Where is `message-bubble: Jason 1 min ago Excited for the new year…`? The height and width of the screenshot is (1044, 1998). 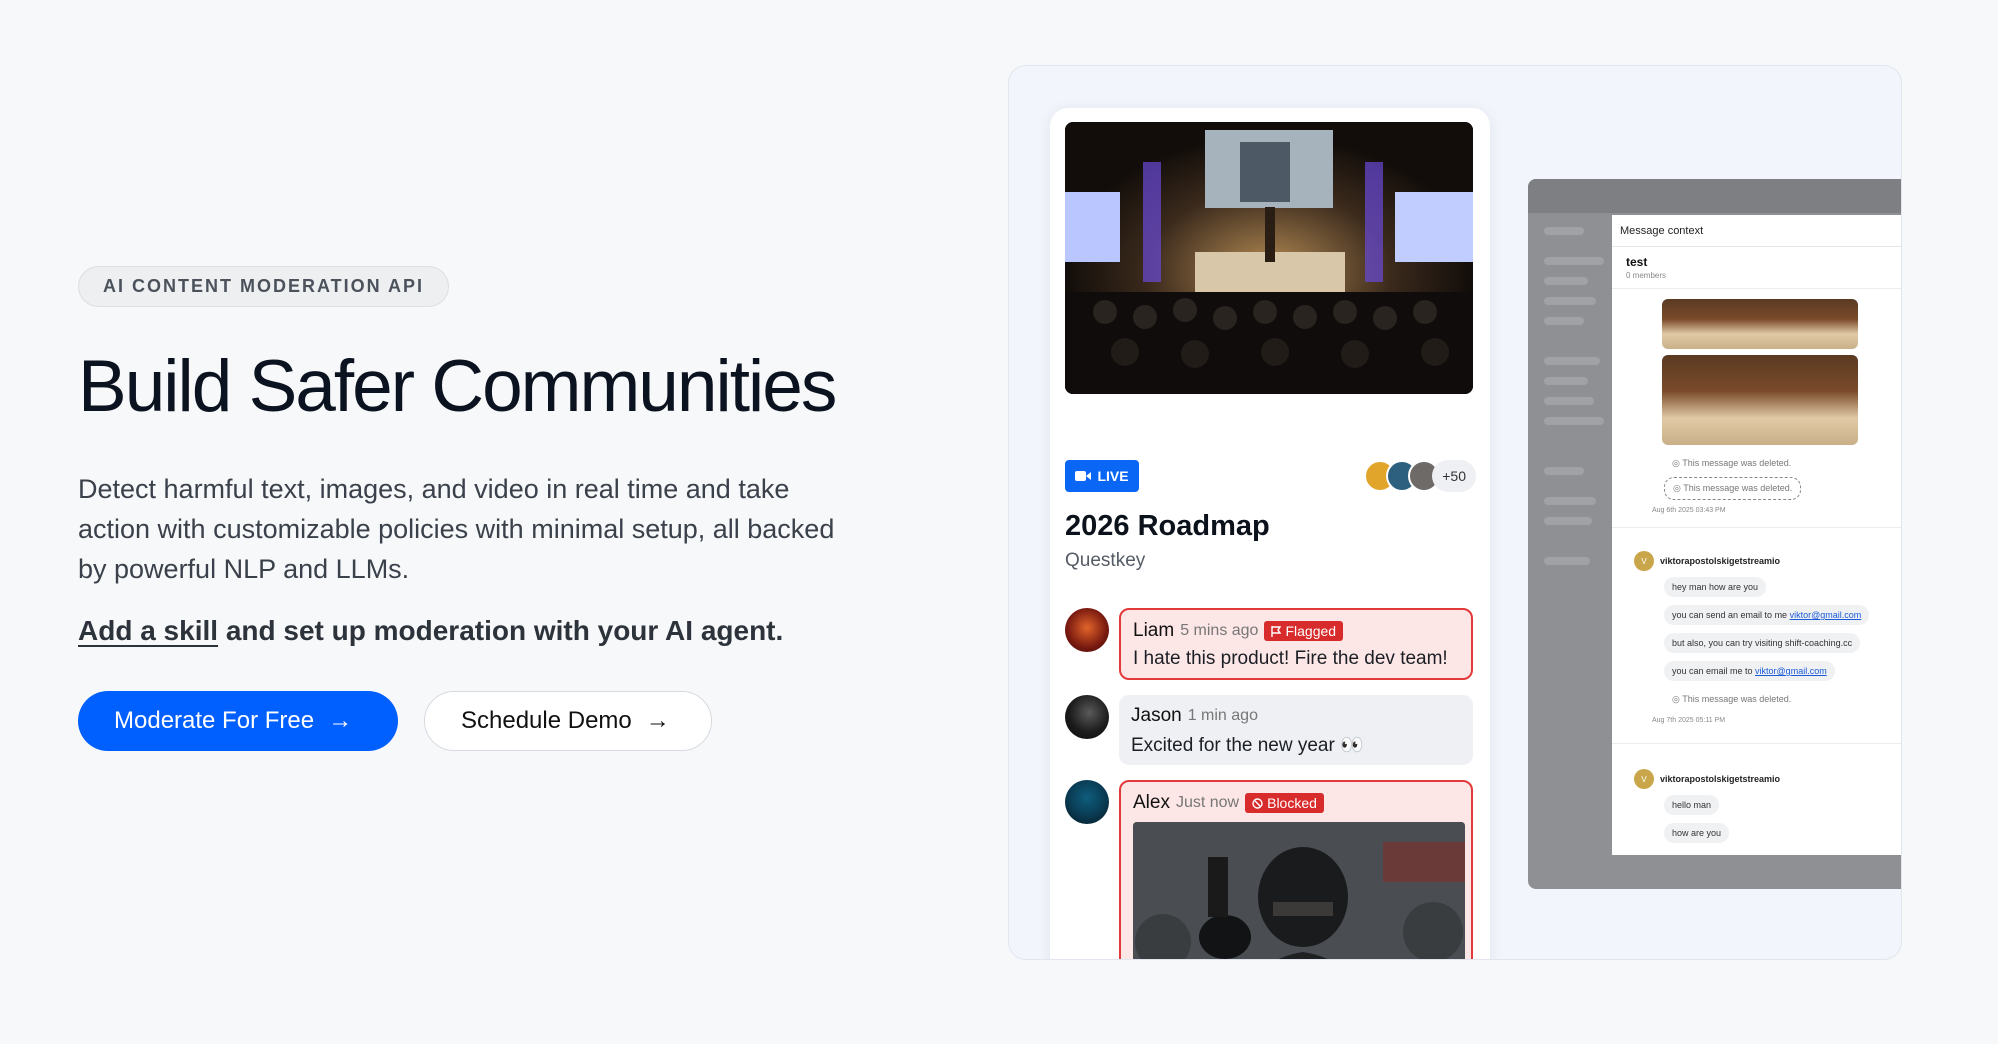 message-bubble: Jason 1 min ago Excited for the new year… is located at coordinates (1296, 730).